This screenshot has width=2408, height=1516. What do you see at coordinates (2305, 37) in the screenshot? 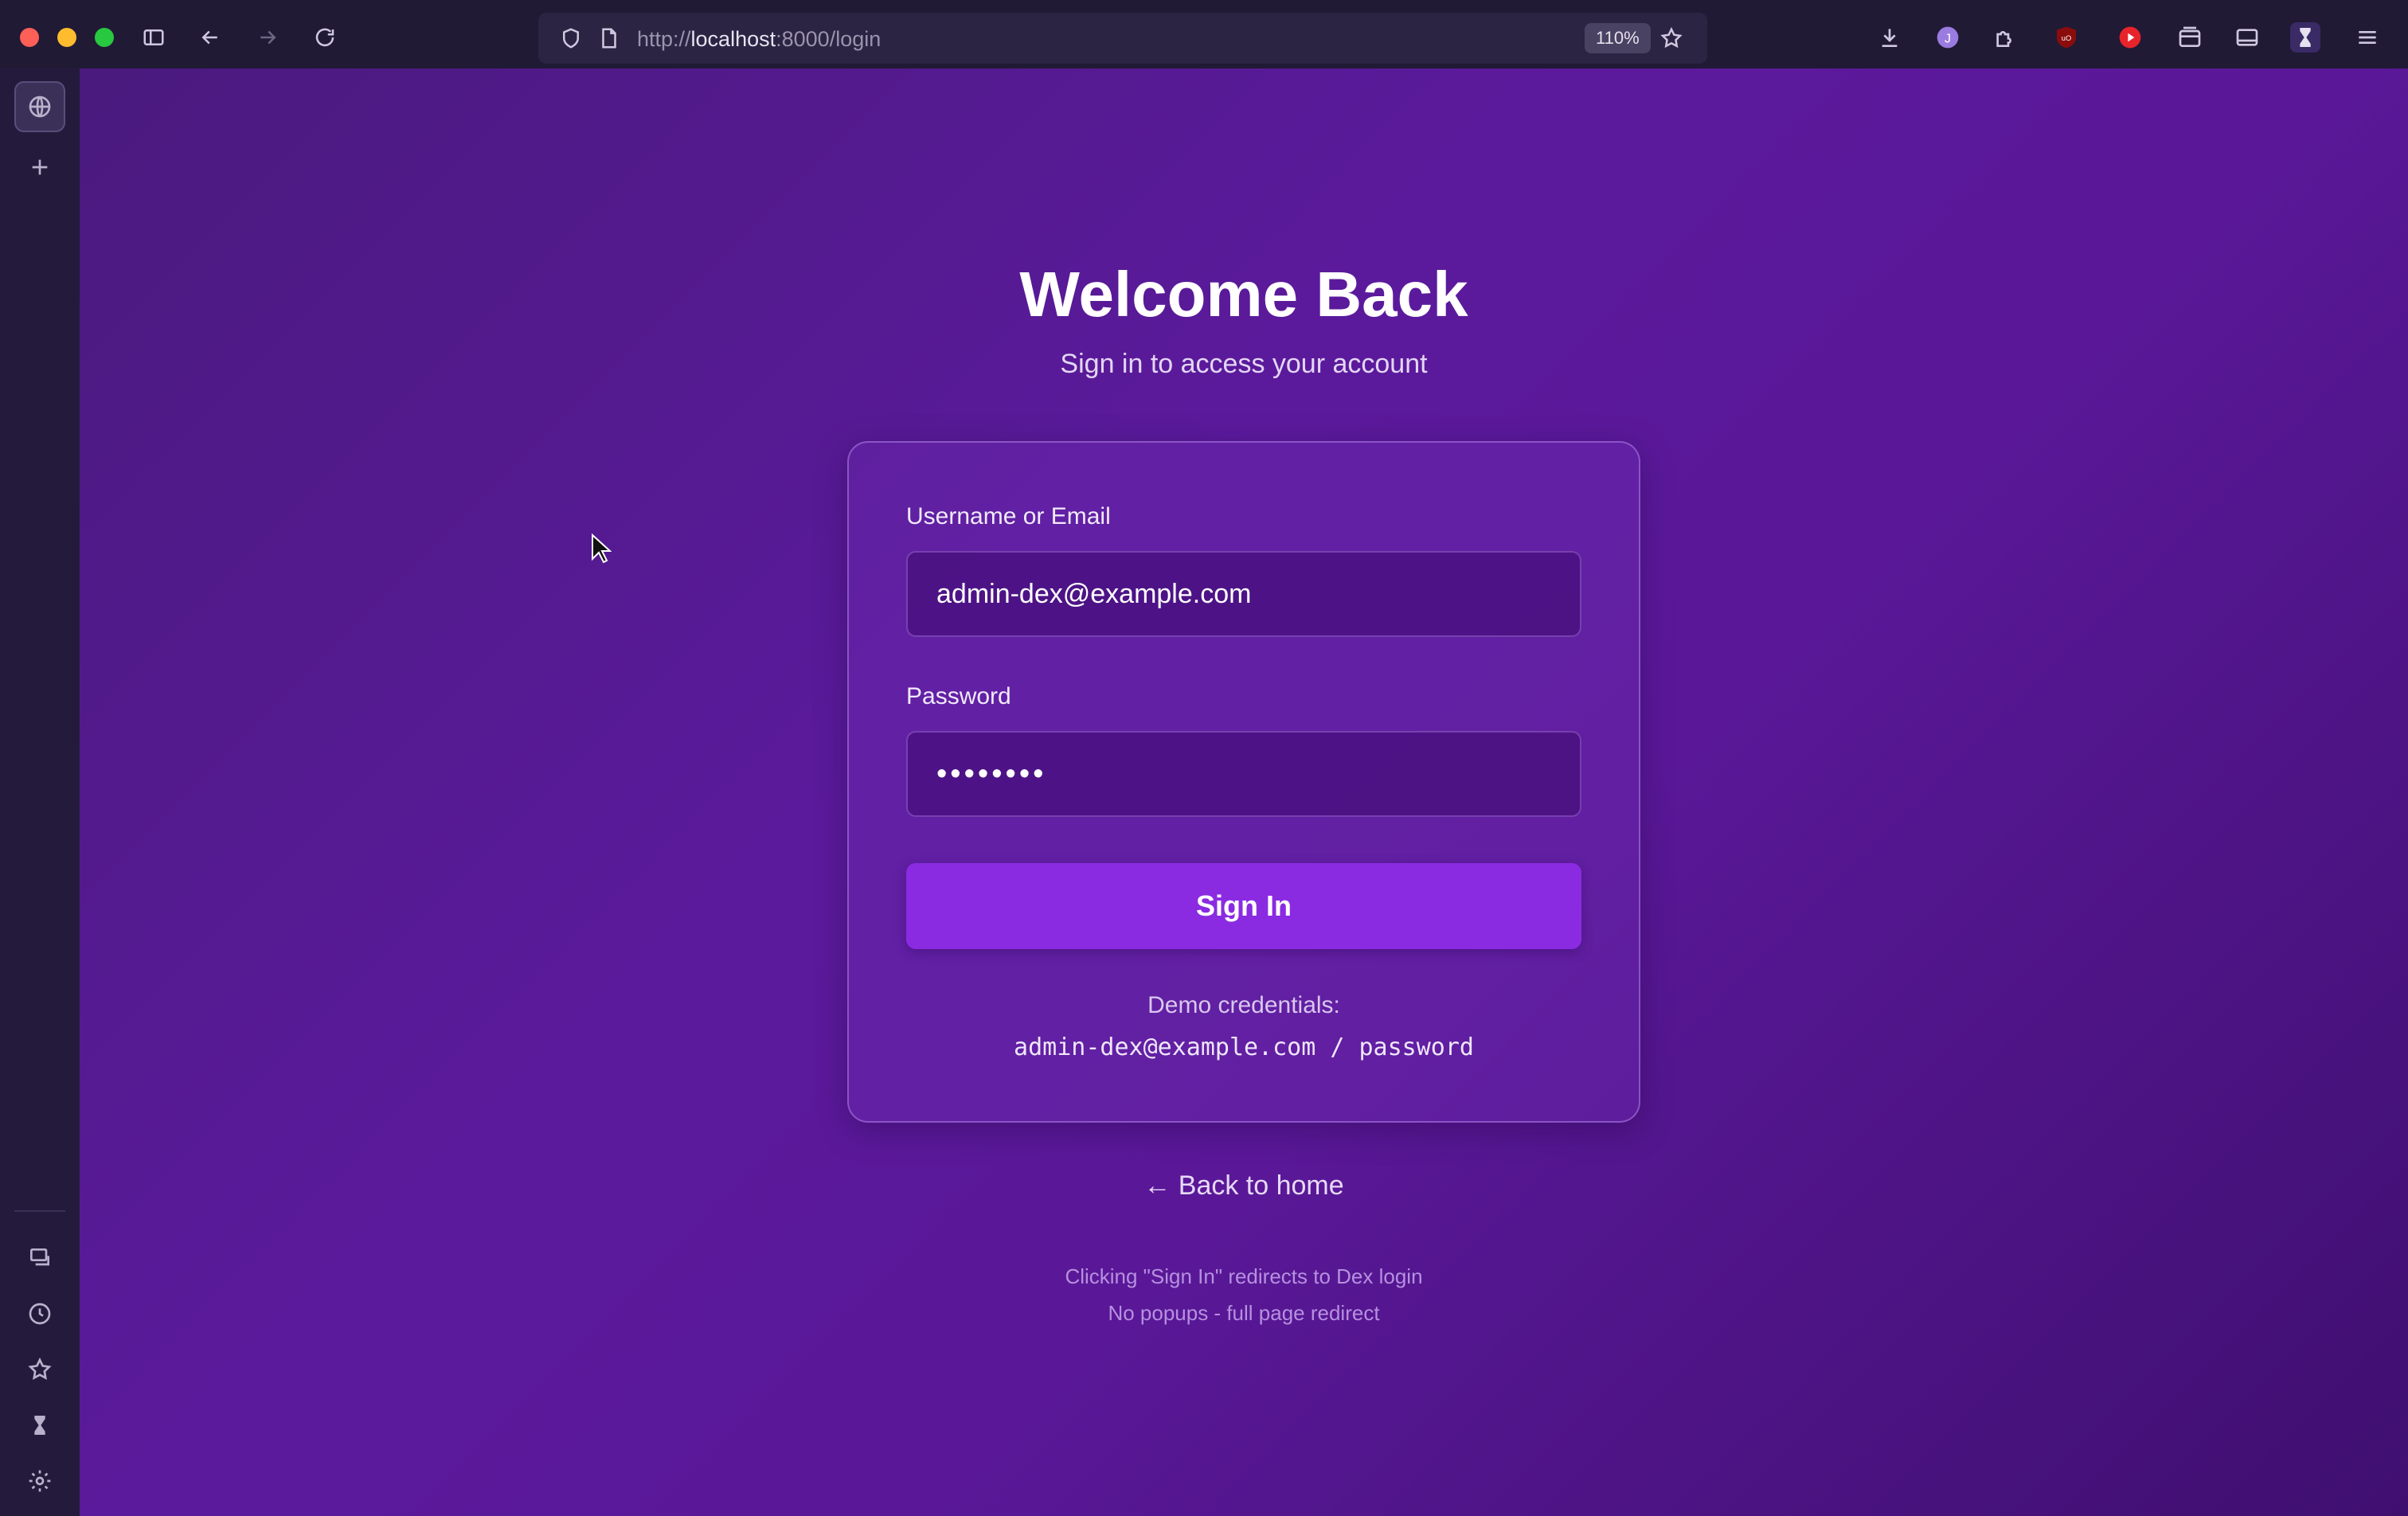
I see `hourglass-extension-icon` at bounding box center [2305, 37].